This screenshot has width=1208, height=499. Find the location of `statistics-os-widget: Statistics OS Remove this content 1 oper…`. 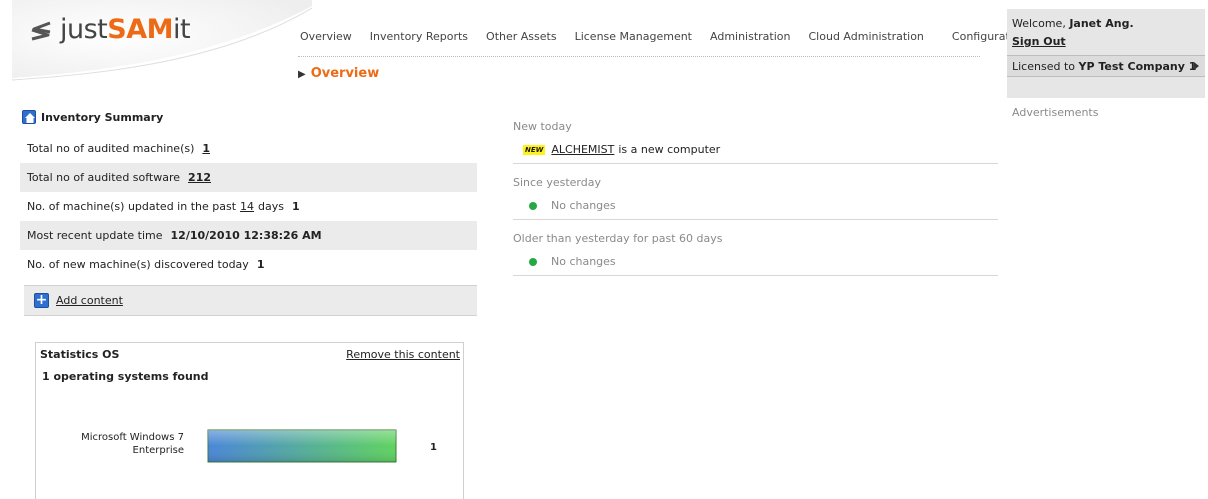

statistics-os-widget: Statistics OS Remove this content 1 oper… is located at coordinates (249, 420).